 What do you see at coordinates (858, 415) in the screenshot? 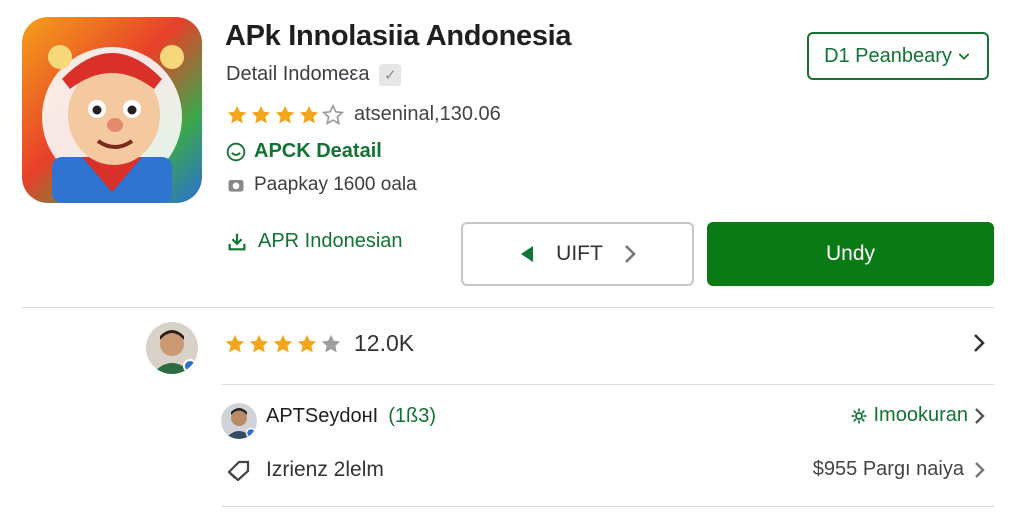
I see `gear-icon` at bounding box center [858, 415].